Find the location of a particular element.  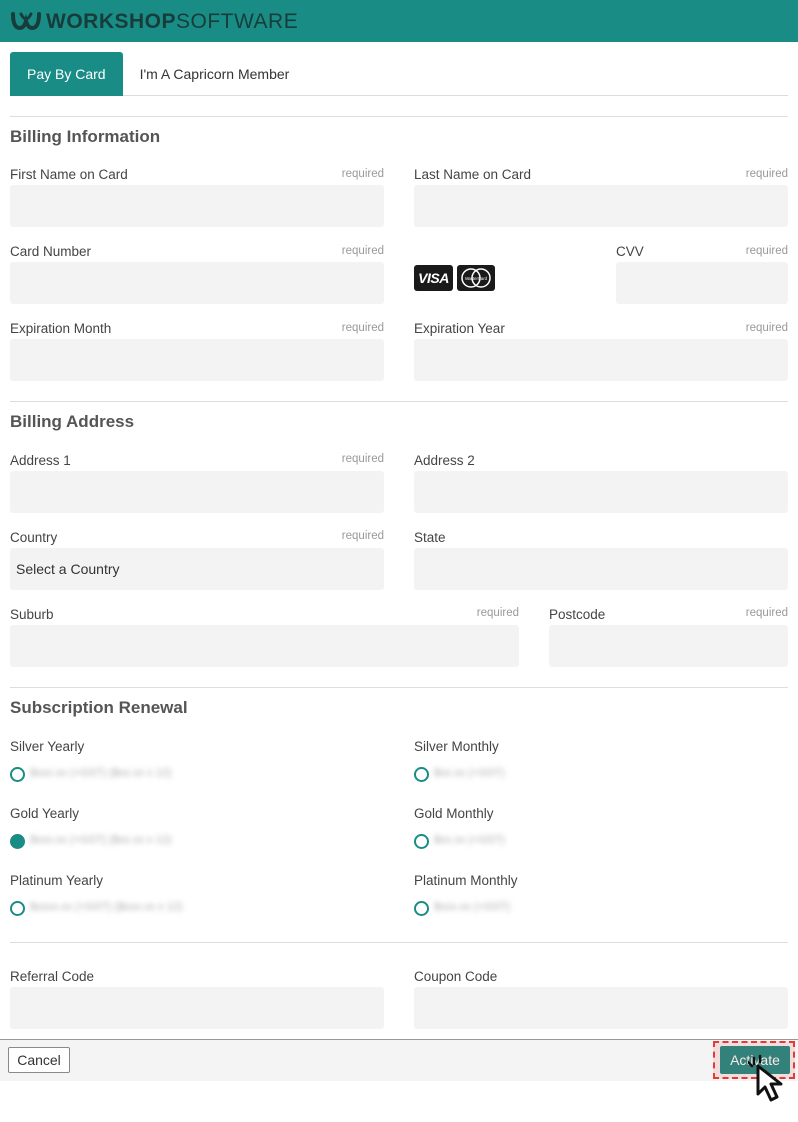

cancel-button: Cancel is located at coordinates (39, 1060).